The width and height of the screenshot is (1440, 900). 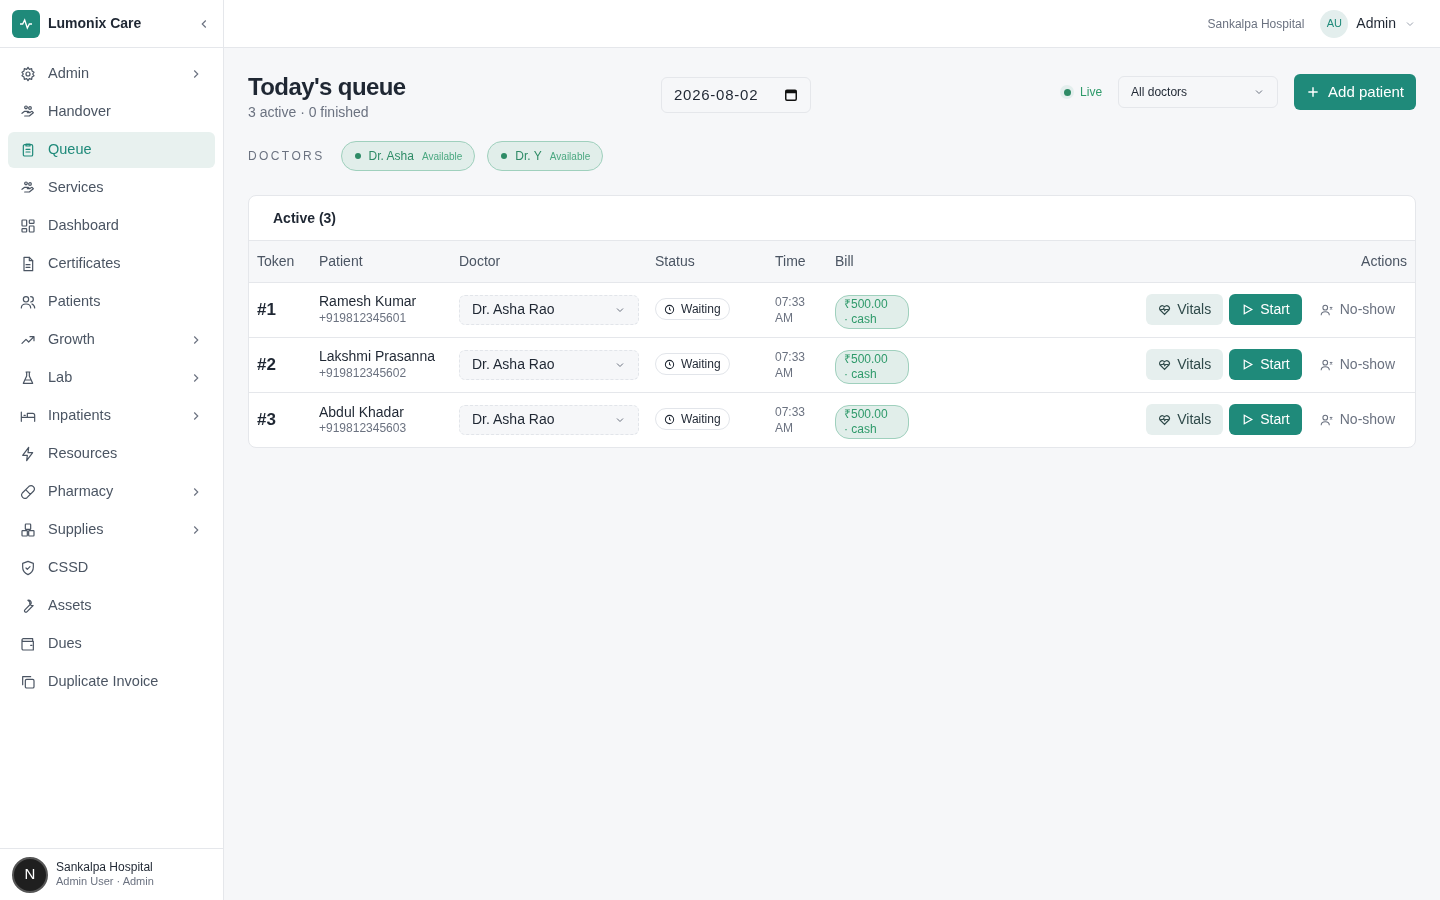 What do you see at coordinates (111, 226) in the screenshot?
I see `sidebar-item: Dashboard` at bounding box center [111, 226].